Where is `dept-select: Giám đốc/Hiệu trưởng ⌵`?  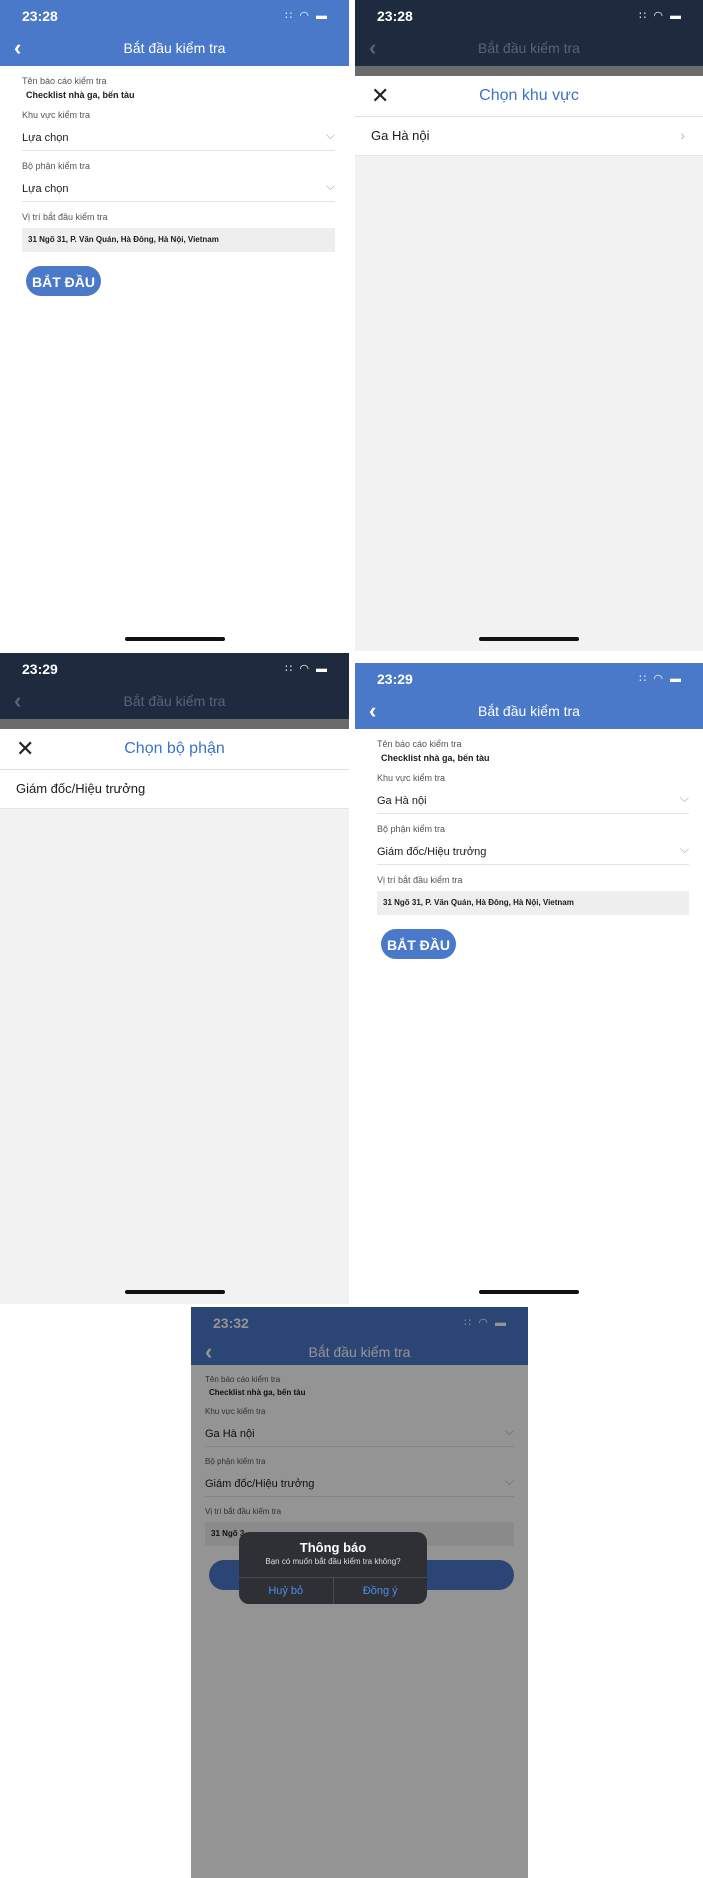
dept-select: Giám đốc/Hiệu trưởng ⌵ is located at coordinates (533, 852).